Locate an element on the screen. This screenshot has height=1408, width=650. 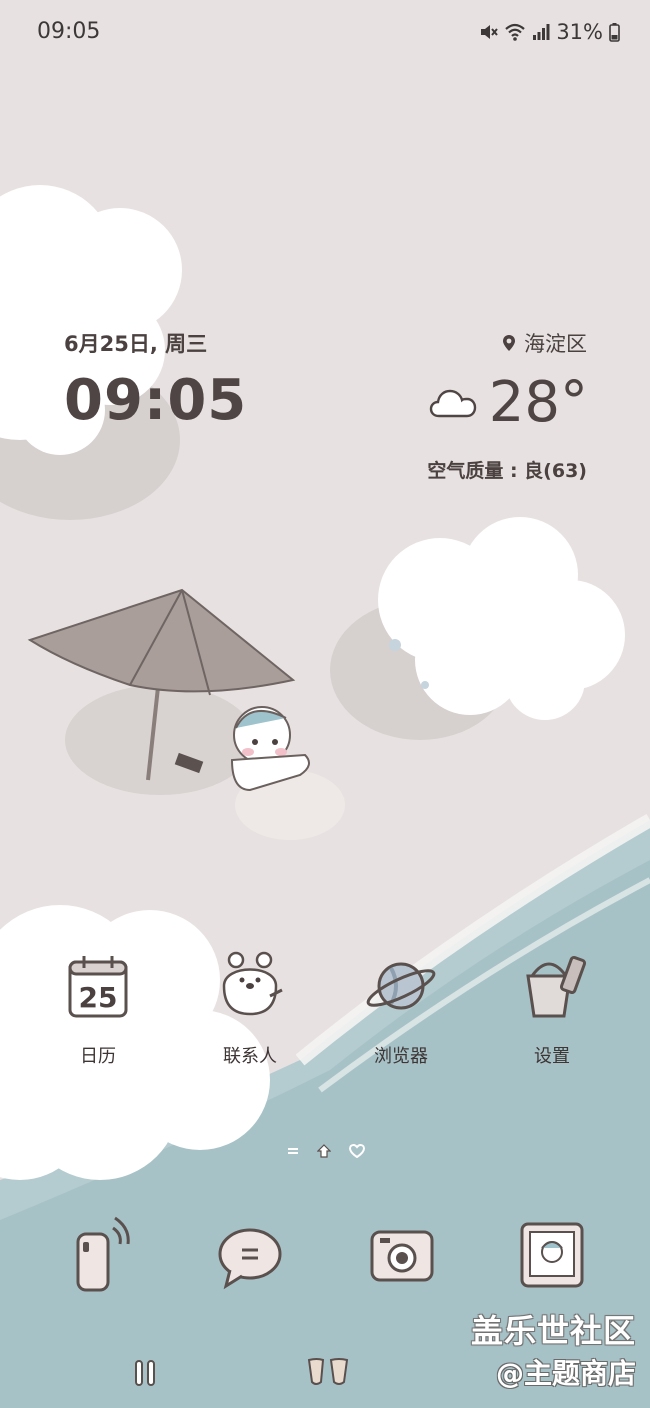
temperature: 28° is located at coordinates (538, 402).